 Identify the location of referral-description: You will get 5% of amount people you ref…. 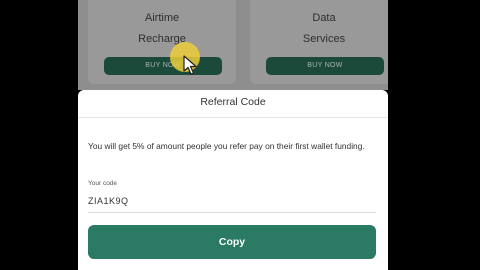
(226, 146).